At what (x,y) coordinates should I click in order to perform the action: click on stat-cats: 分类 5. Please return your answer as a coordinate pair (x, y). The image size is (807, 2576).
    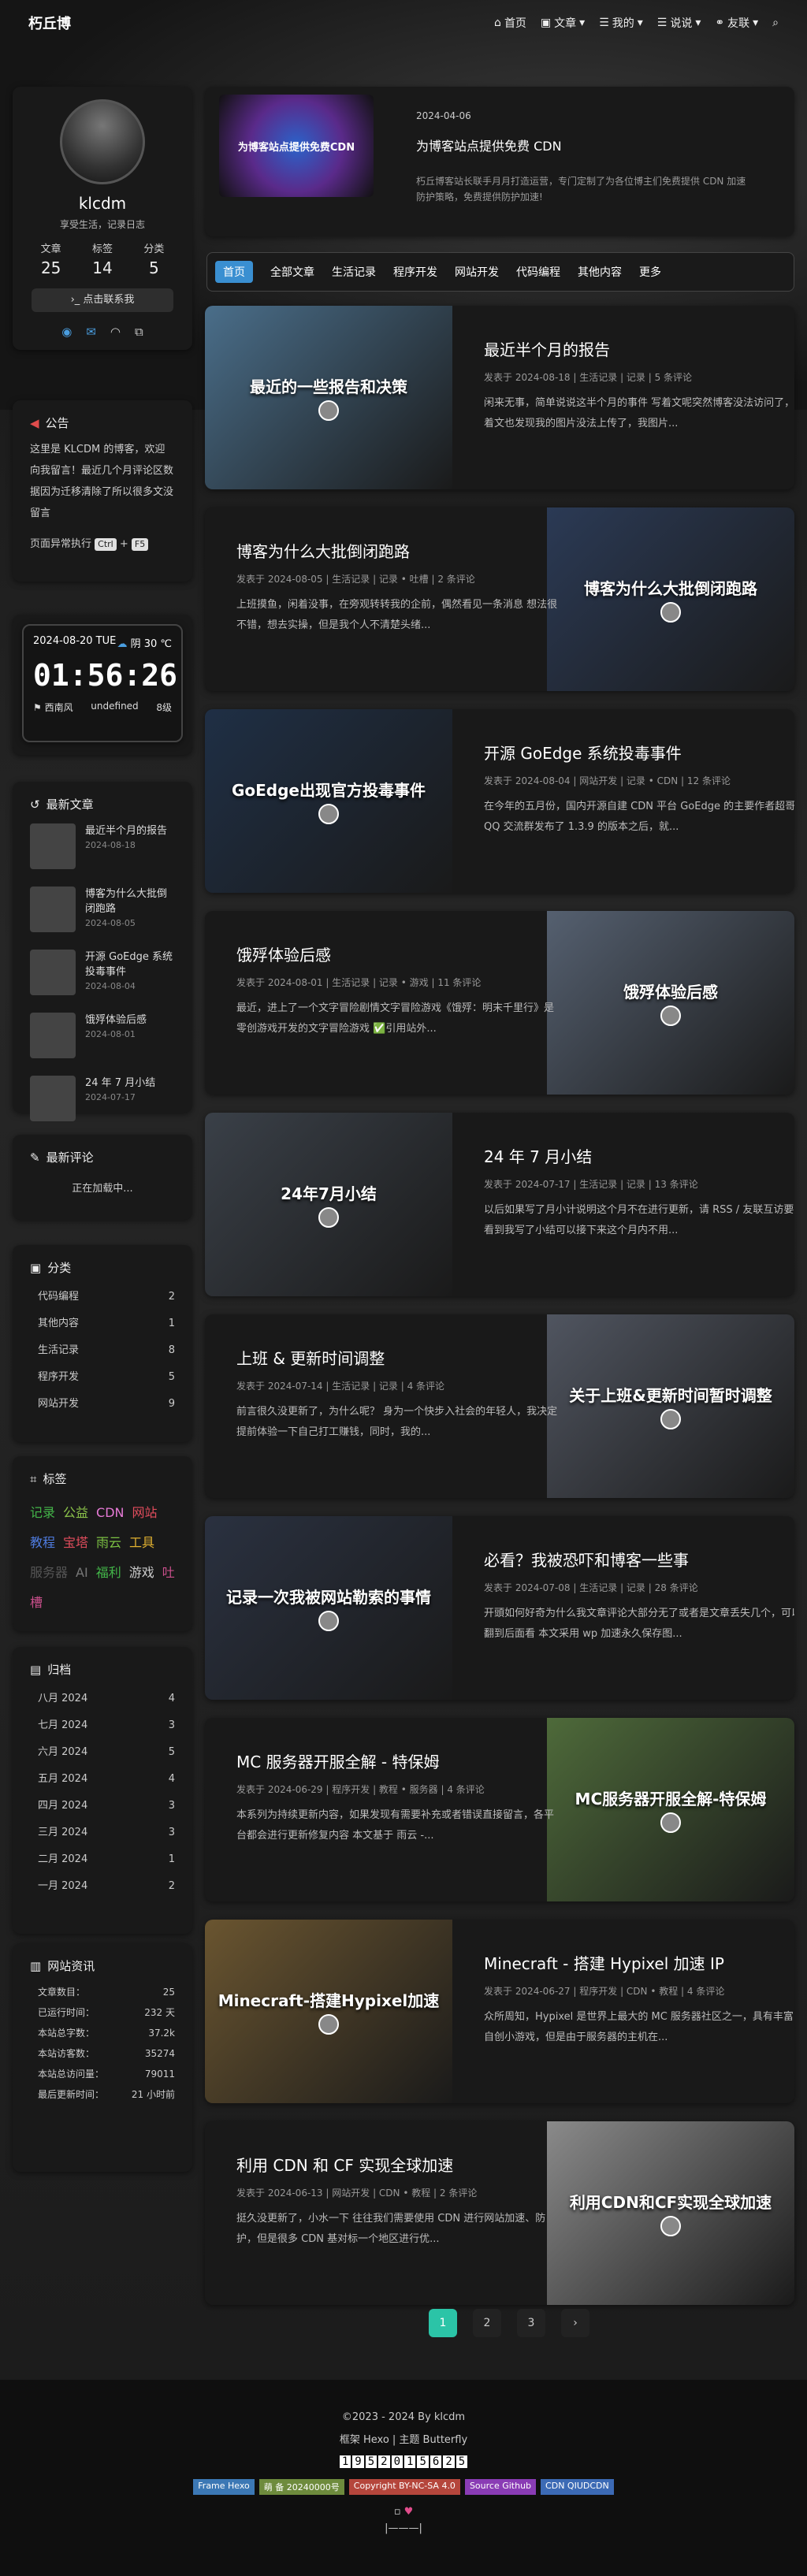
    Looking at the image, I should click on (153, 258).